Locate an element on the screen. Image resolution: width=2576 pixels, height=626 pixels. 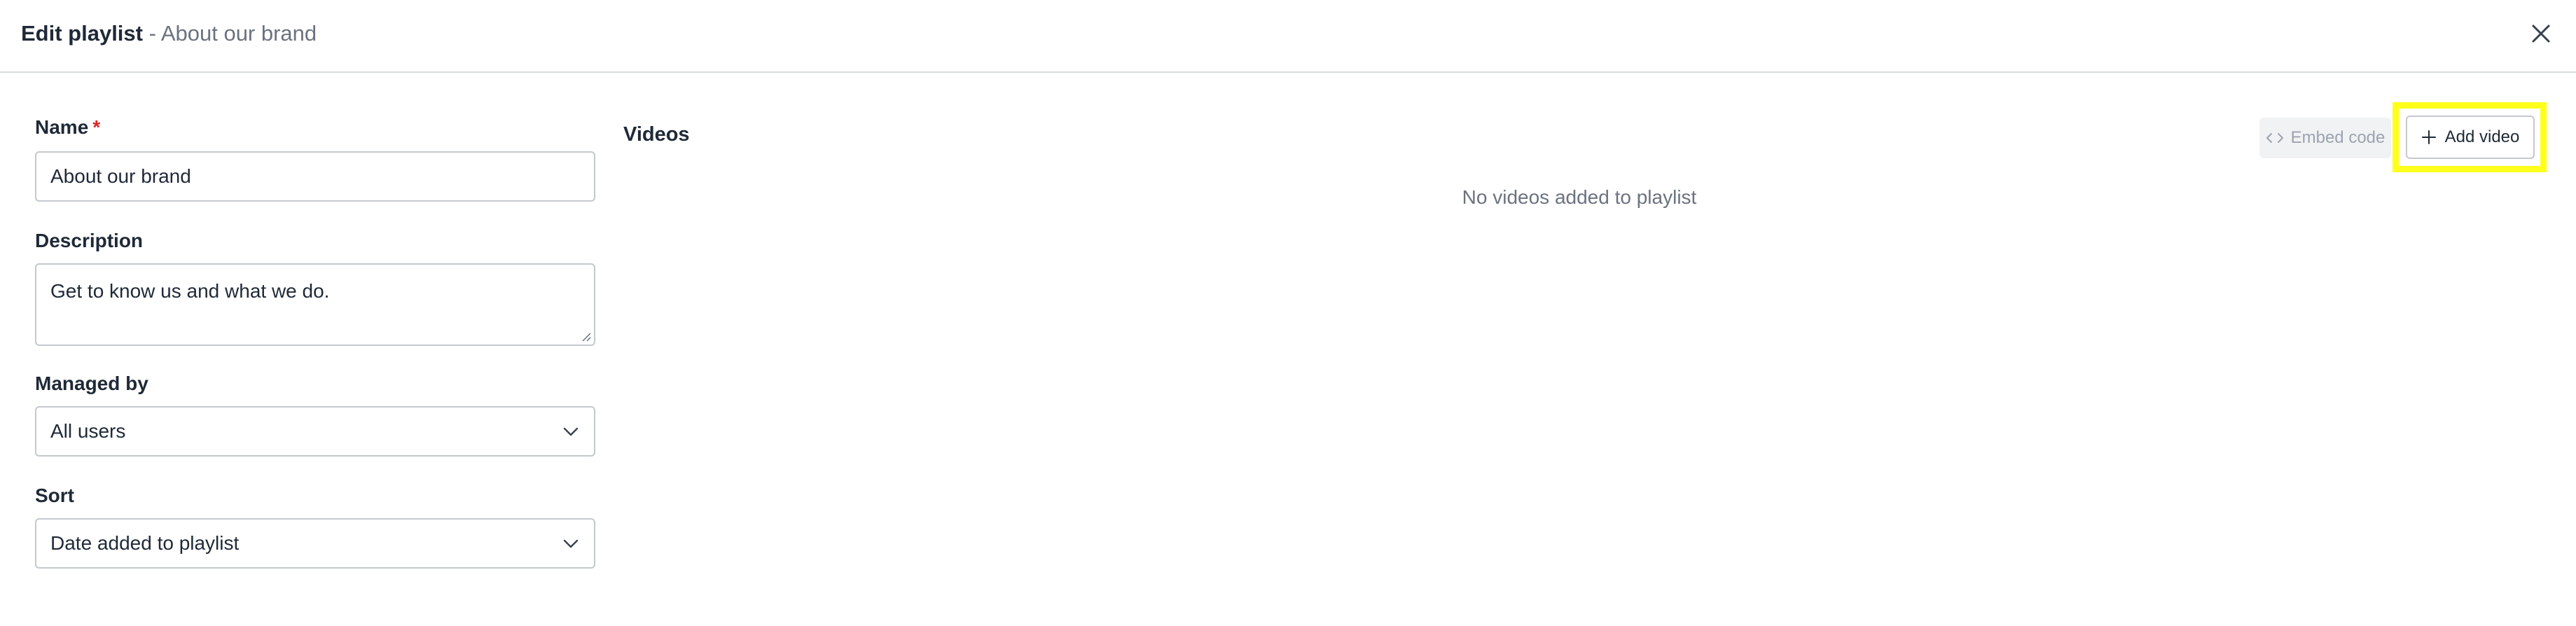
modal-header: Edit playlist - About our brand is located at coordinates (1288, 36).